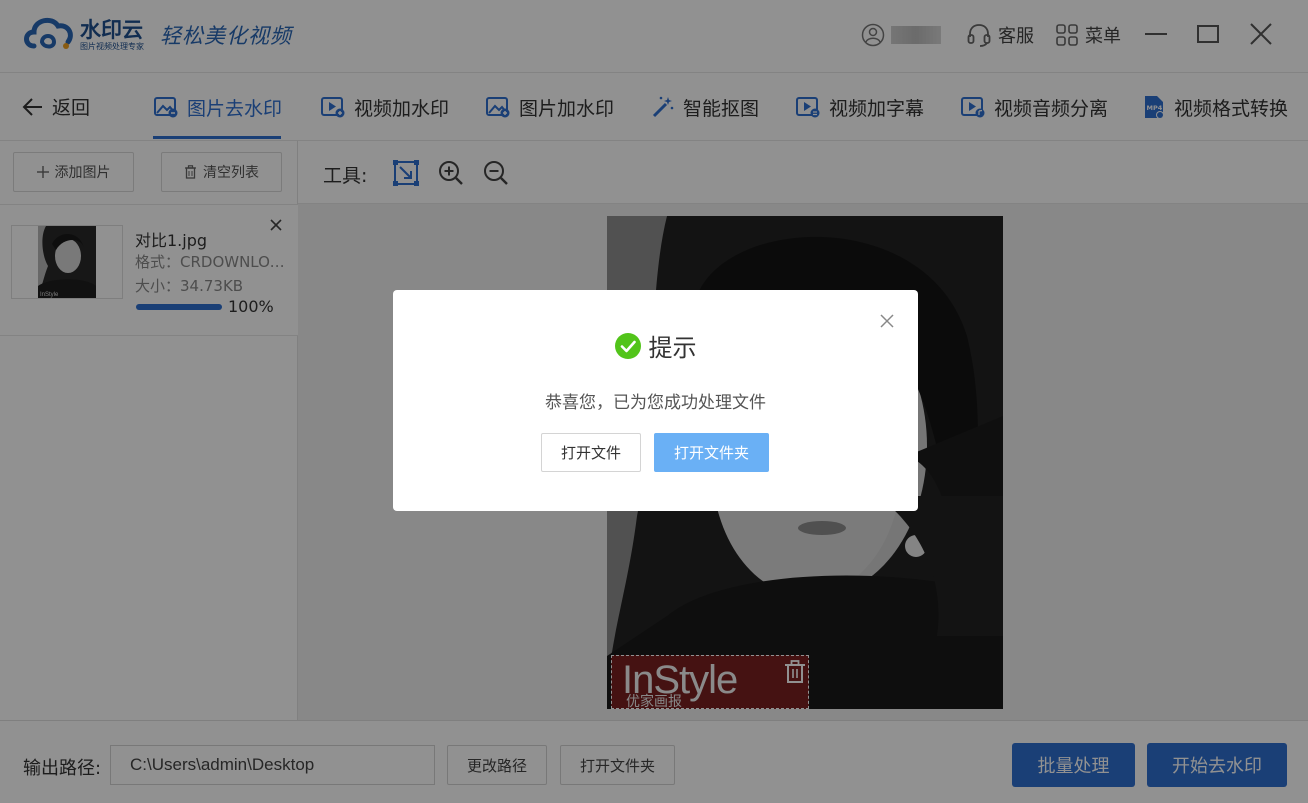 The height and width of the screenshot is (803, 1308). I want to click on dialog-message: 恭喜您，已为您成功处理文件, so click(655, 403).